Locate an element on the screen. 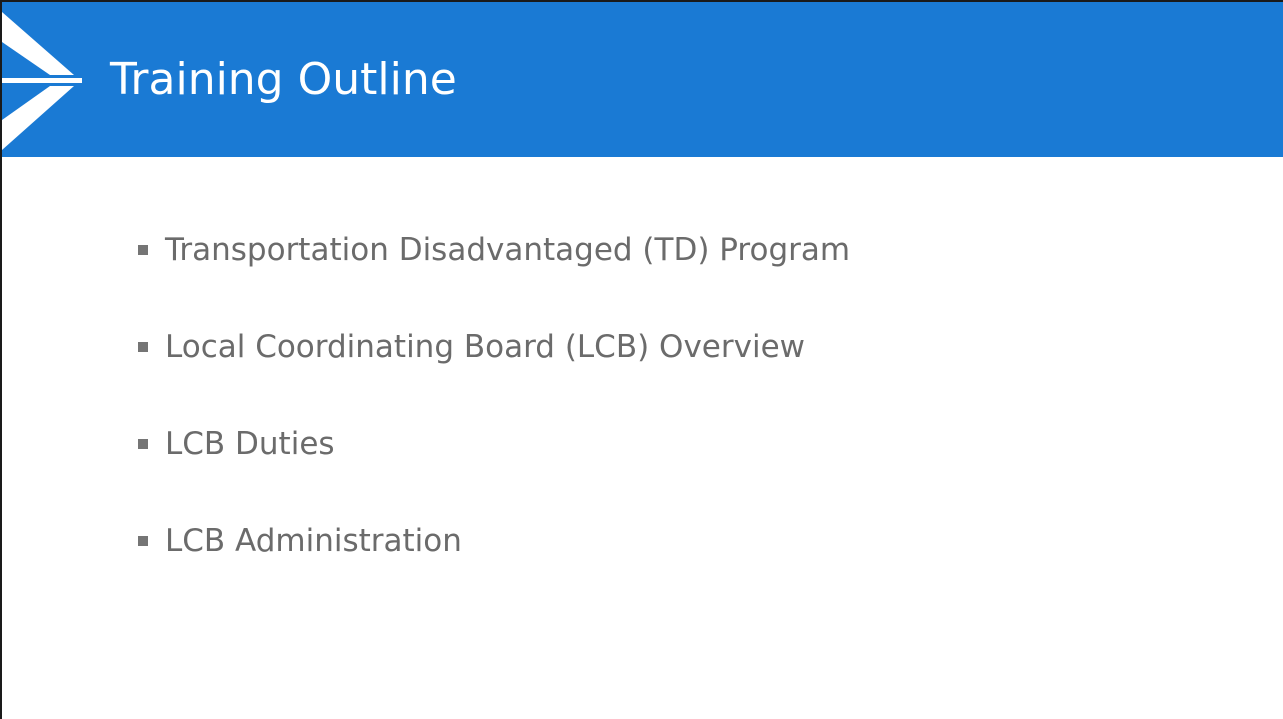 Image resolution: width=1283 pixels, height=719 pixels. arrow-chevron-logo-icon is located at coordinates (42, 81).